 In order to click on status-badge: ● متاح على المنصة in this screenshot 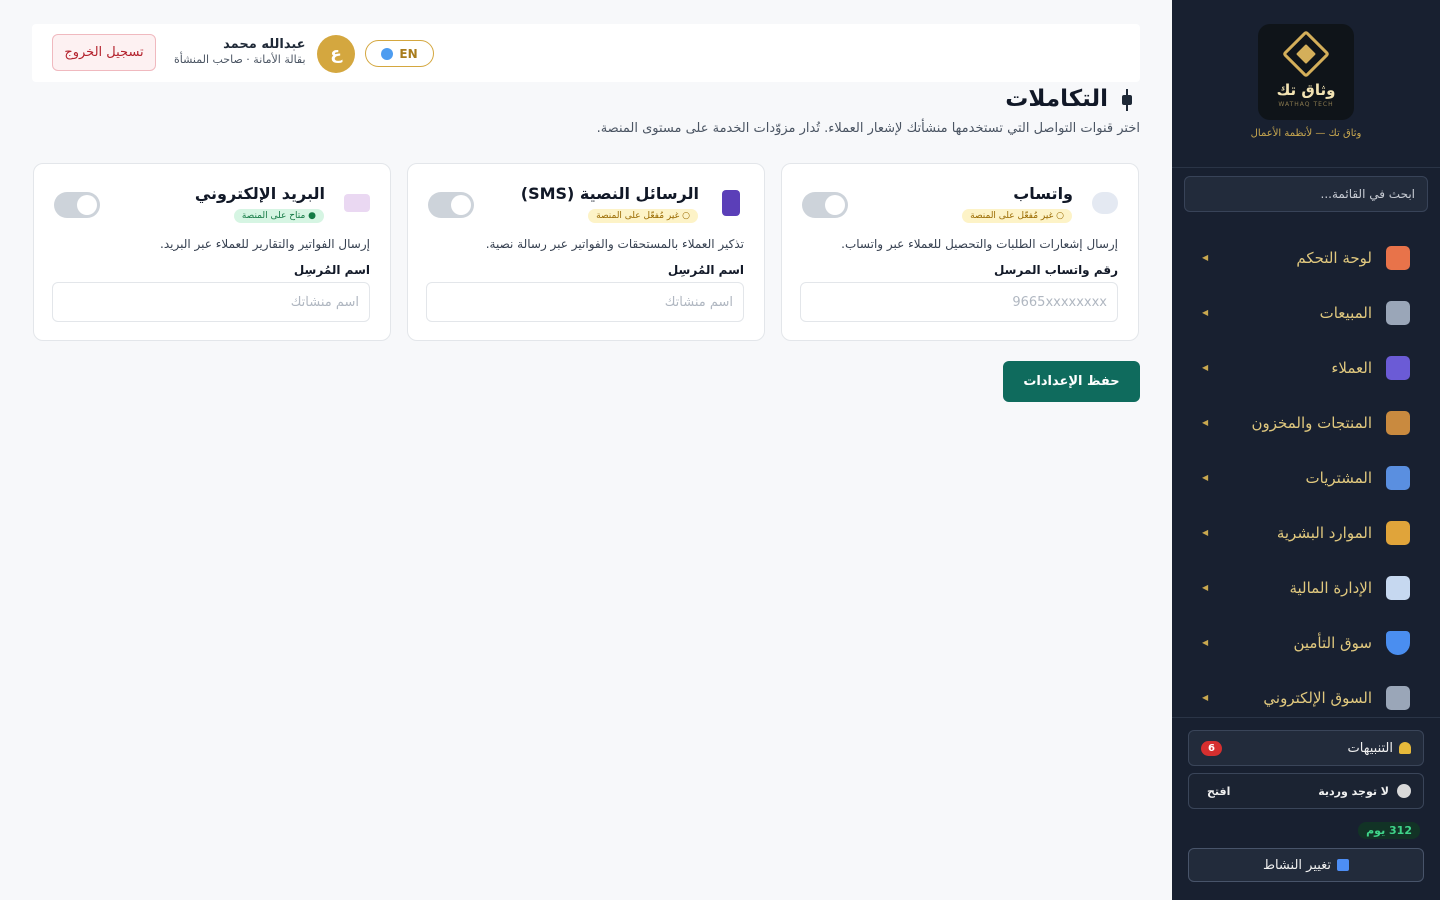, I will do `click(278, 216)`.